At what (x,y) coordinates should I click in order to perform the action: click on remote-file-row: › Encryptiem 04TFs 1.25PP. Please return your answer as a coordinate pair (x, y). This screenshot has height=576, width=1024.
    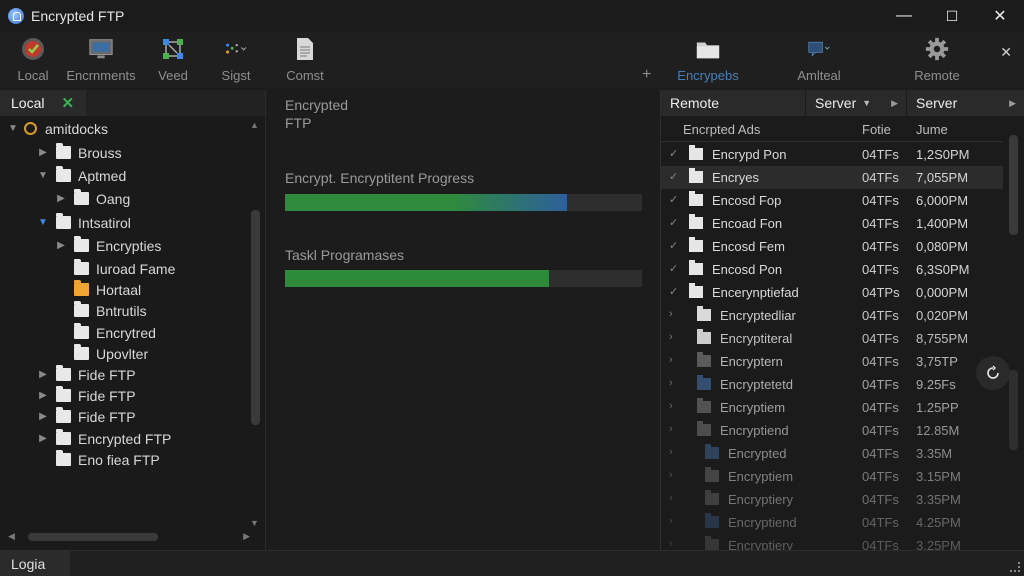
    Looking at the image, I should click on (832, 407).